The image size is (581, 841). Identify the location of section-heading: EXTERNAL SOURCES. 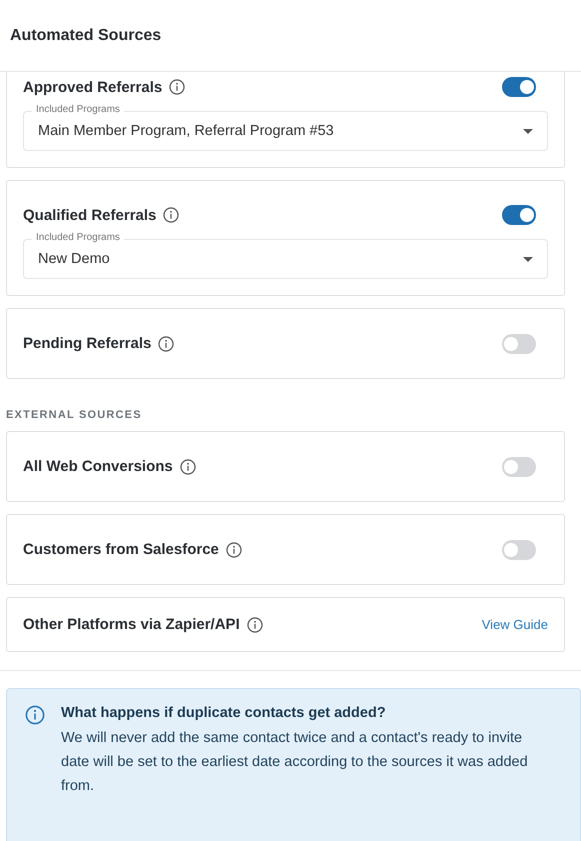
(74, 415).